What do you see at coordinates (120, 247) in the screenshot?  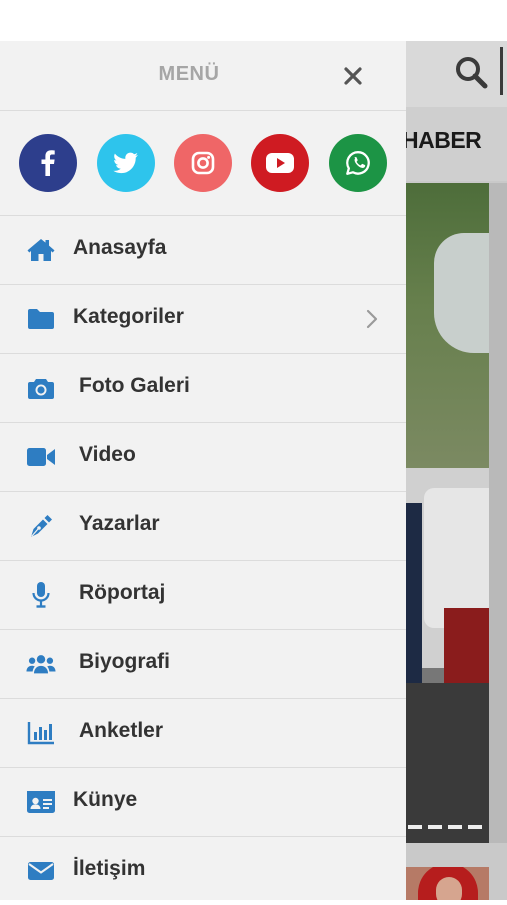 I see `menu-item-label: Anasayfa` at bounding box center [120, 247].